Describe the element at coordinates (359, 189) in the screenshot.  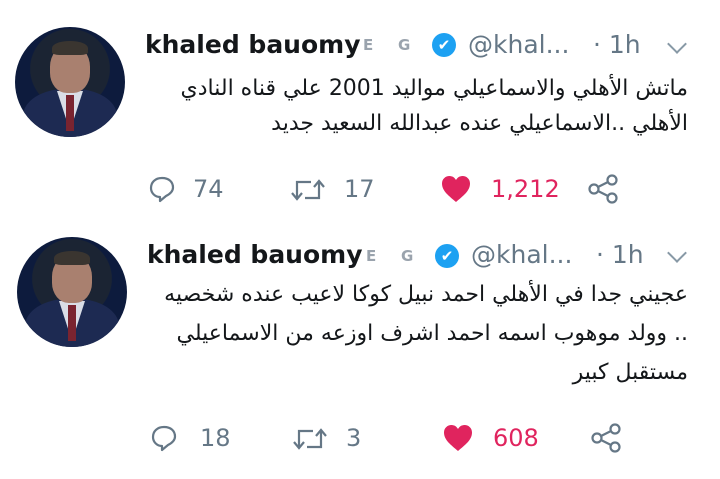
I see `retweet-count: 17` at that location.